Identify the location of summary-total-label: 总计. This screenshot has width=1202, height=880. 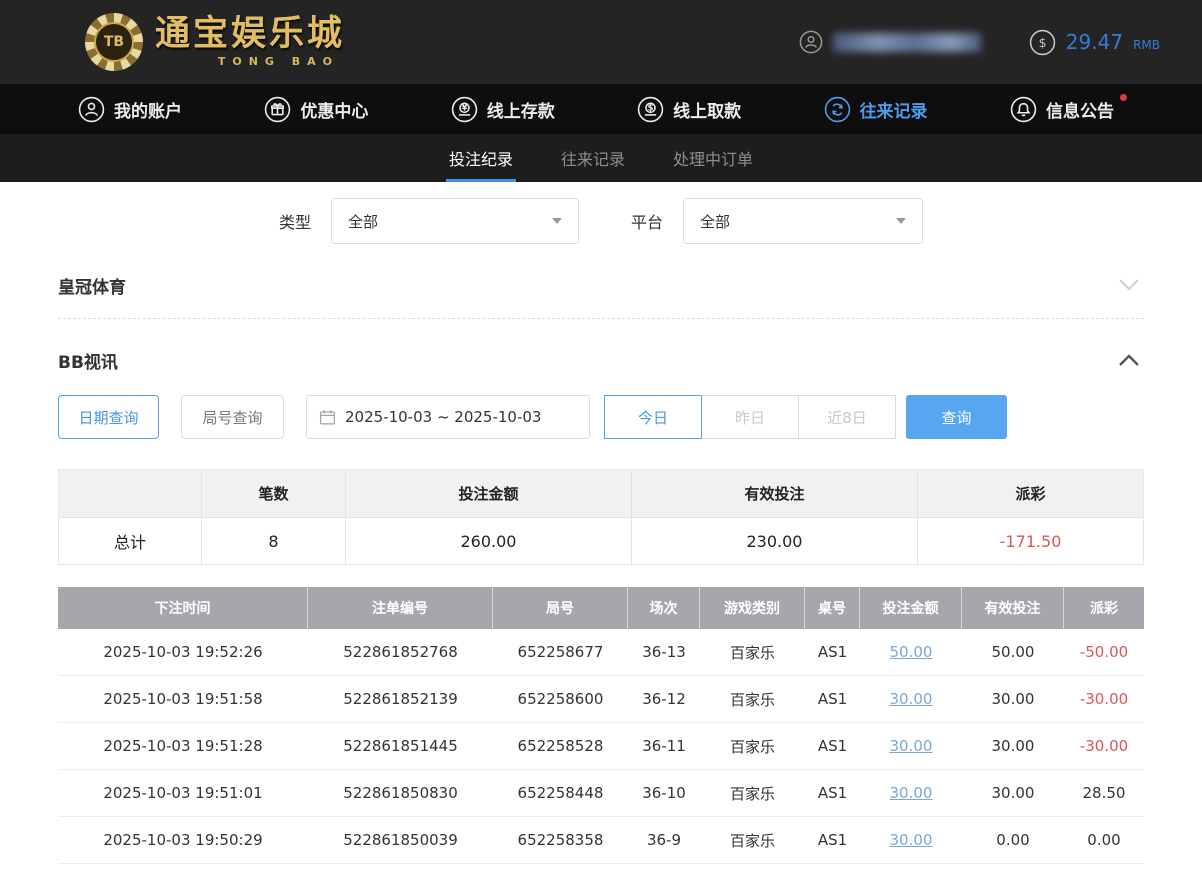
(130, 540).